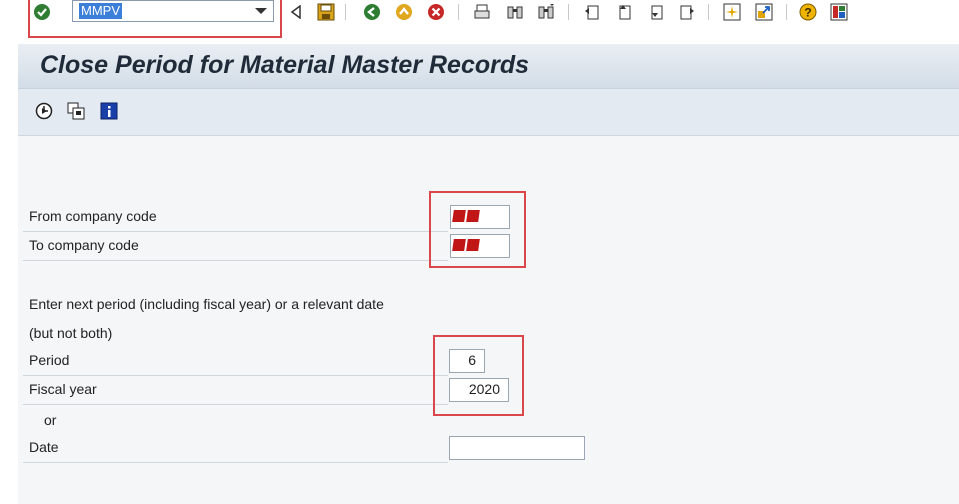 This screenshot has height=504, width=959. I want to click on fiscal-year-row: Fiscal year, so click(235, 390).